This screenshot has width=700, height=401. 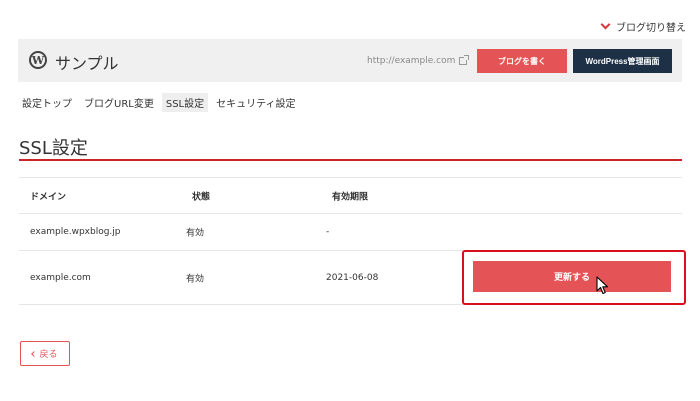 What do you see at coordinates (602, 285) in the screenshot?
I see `mouse-cursor-icon` at bounding box center [602, 285].